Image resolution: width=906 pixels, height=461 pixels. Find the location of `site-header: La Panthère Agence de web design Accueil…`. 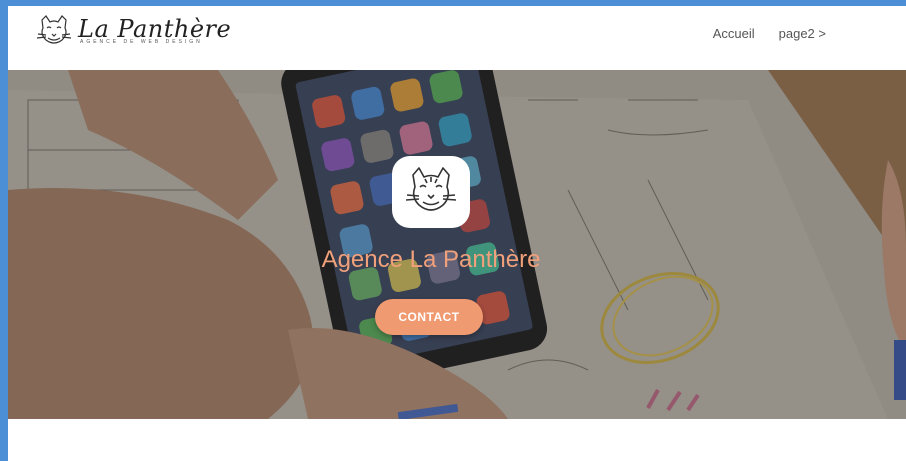

site-header: La Panthère Agence de web design Accueil… is located at coordinates (457, 38).